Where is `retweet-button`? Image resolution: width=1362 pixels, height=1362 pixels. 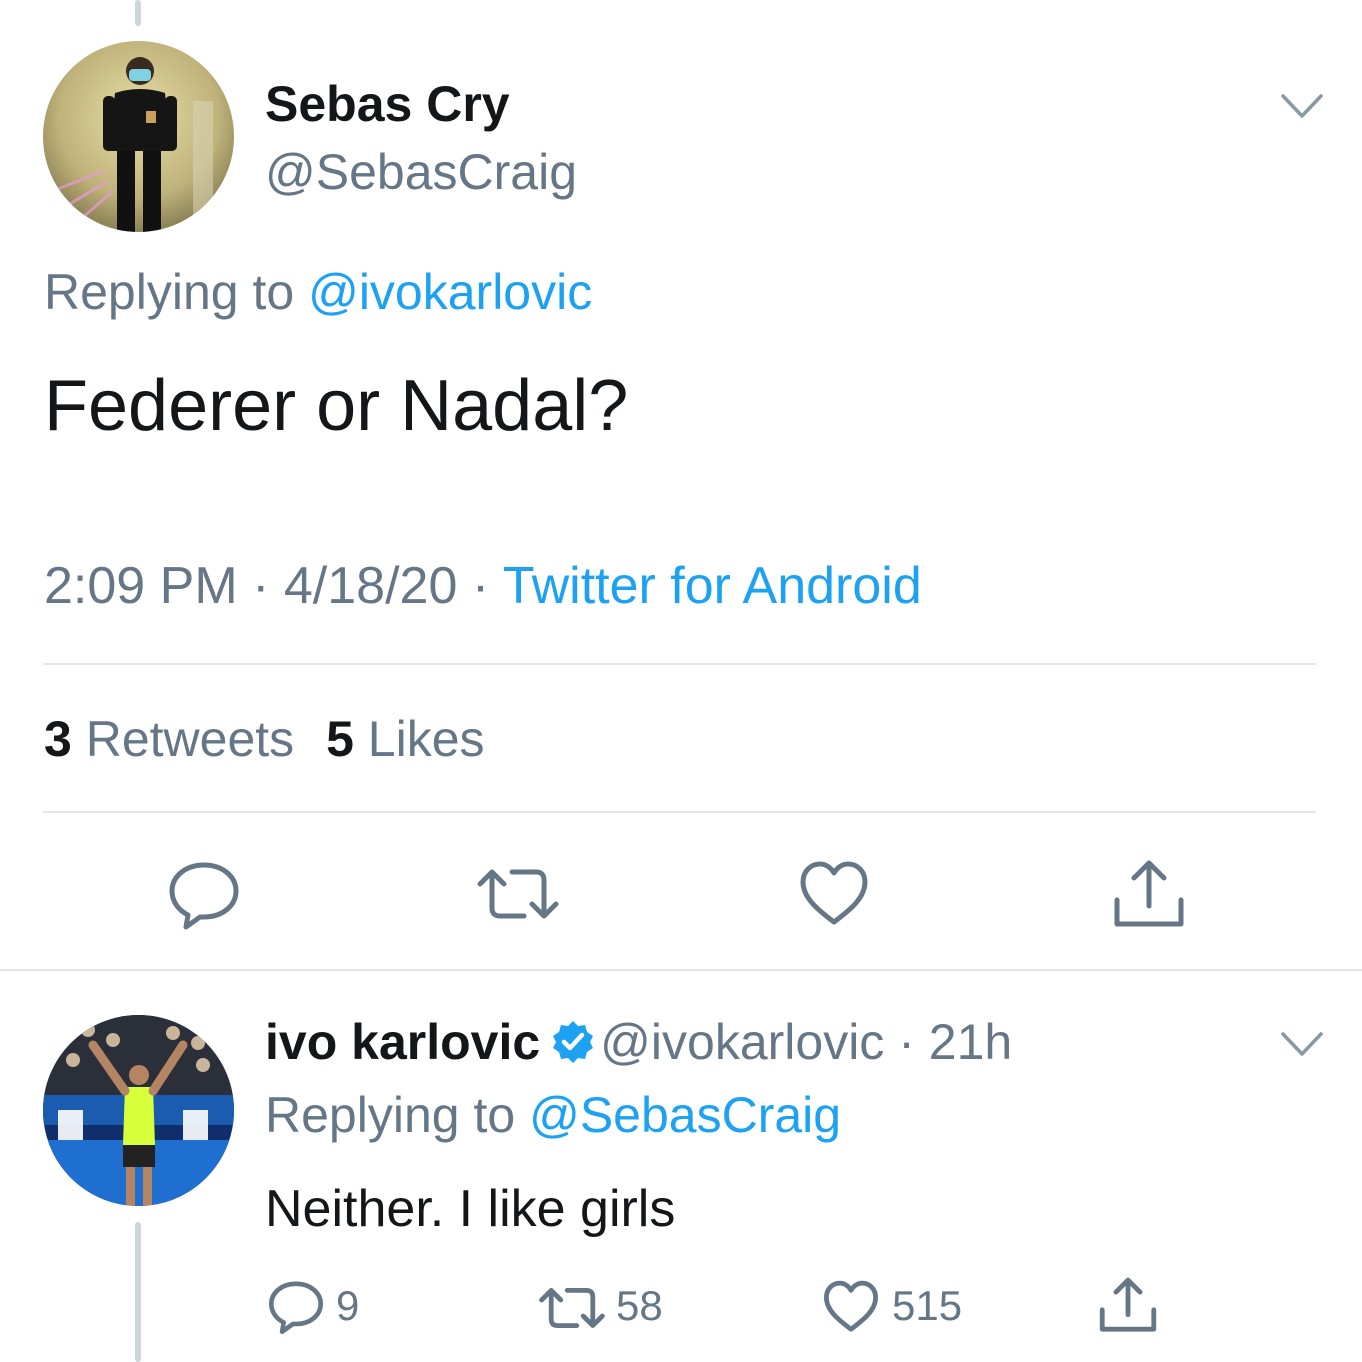
retweet-button is located at coordinates (518, 894).